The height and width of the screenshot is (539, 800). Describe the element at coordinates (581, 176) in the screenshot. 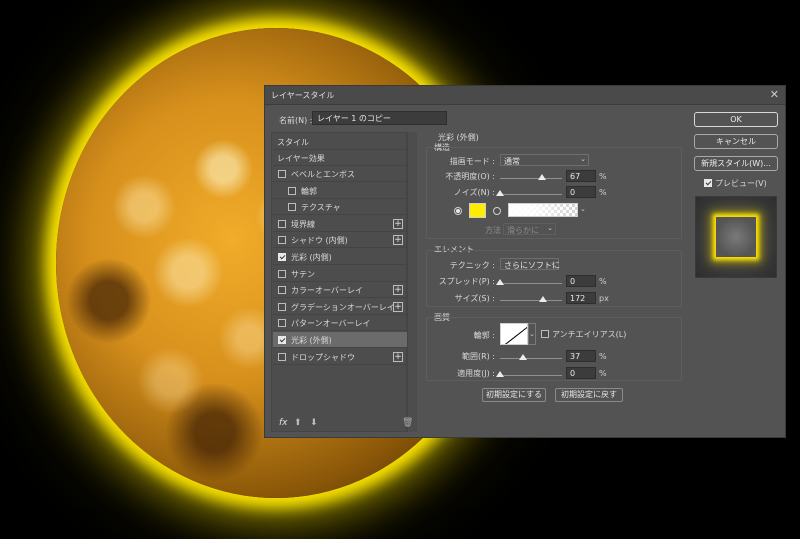

I see `opacity-input: 67` at that location.